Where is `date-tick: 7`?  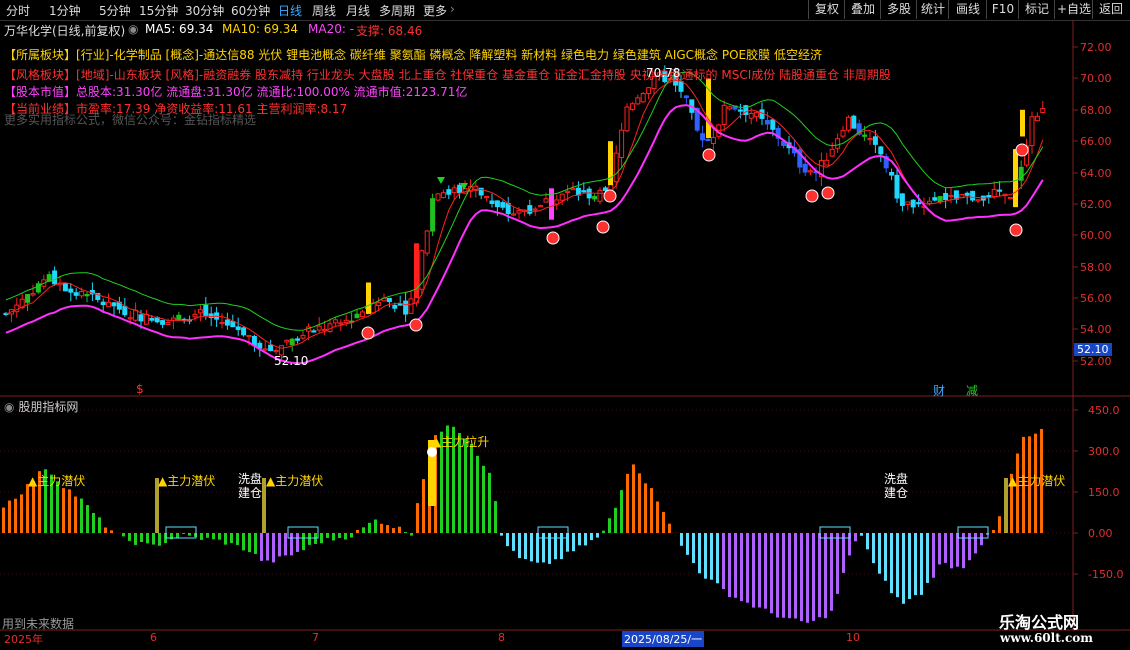
date-tick: 7 is located at coordinates (315, 637).